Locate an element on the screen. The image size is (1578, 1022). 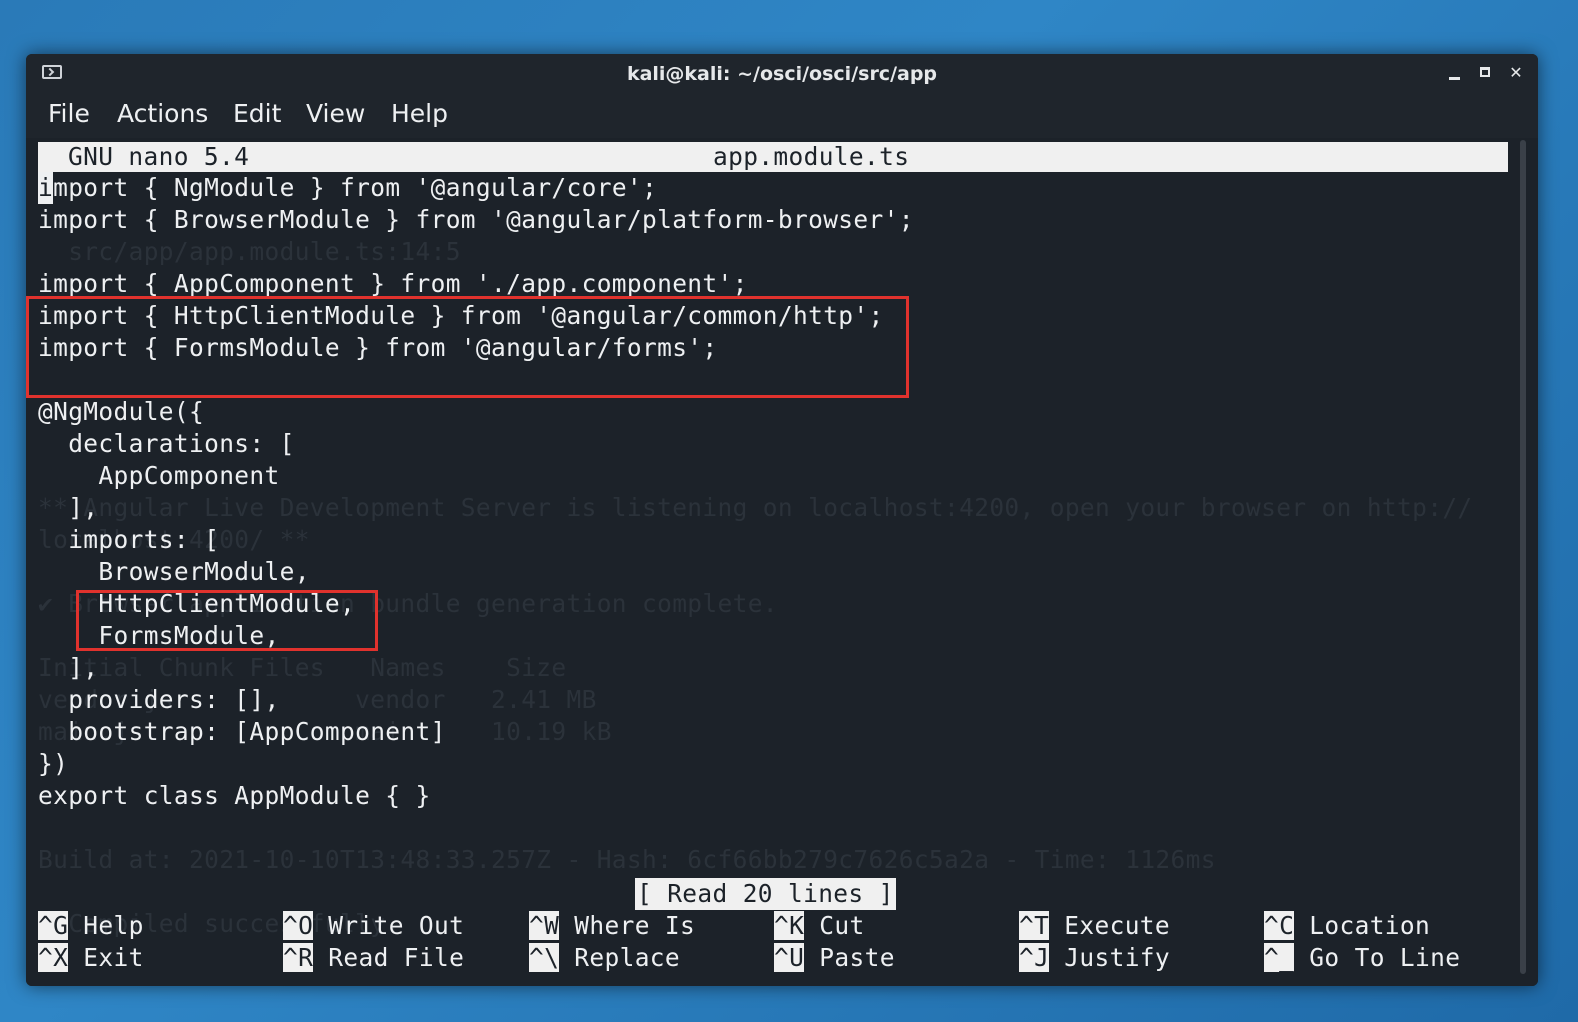
shortcut-label: Read File is located at coordinates (389, 957).